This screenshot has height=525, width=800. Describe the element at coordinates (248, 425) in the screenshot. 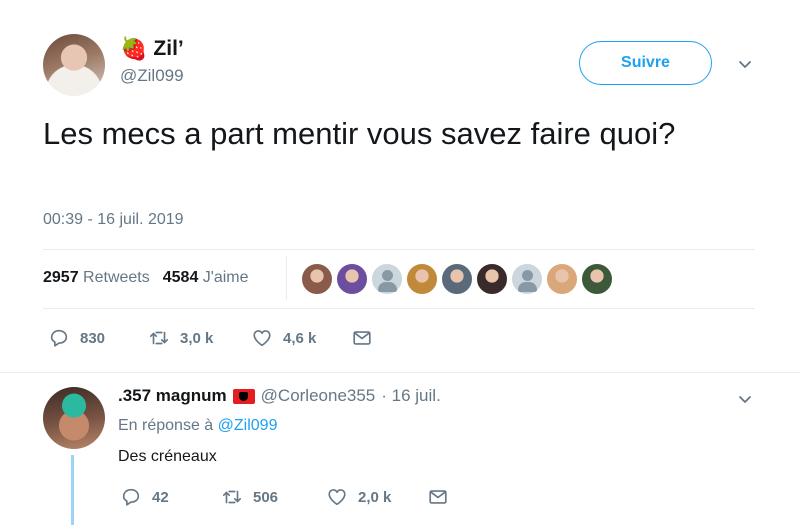

I see `in-reply-mention: @Zil099` at that location.